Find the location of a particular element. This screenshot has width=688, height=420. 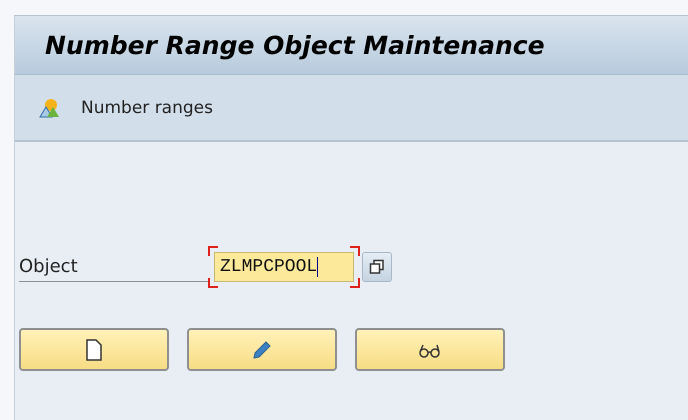

value-help-button is located at coordinates (377, 267).